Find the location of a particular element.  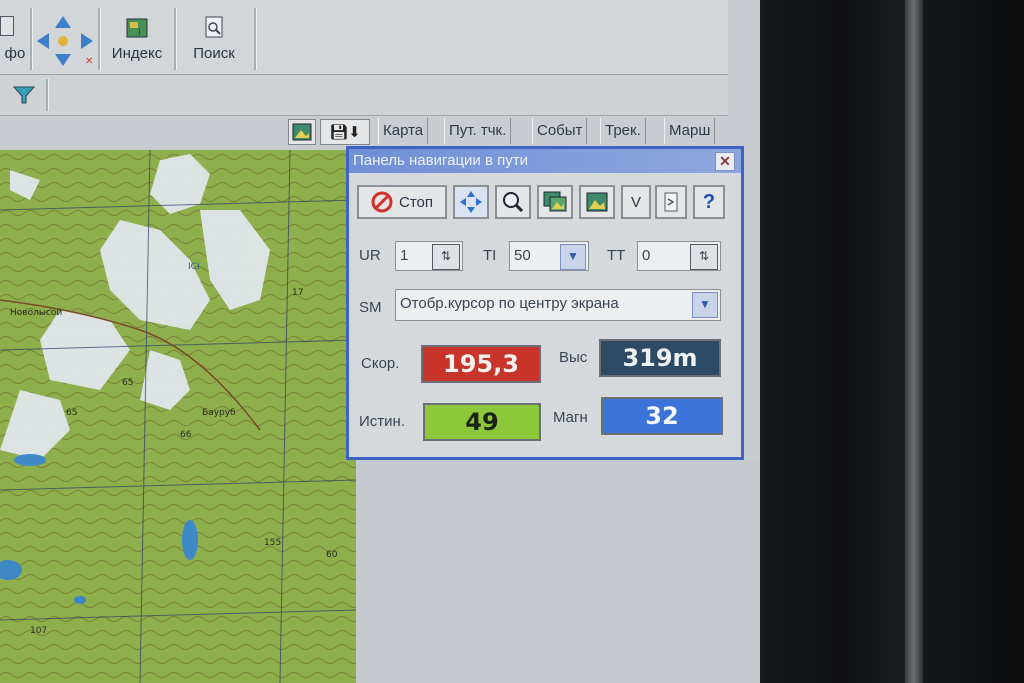

map-layers-icon is located at coordinates (555, 201).